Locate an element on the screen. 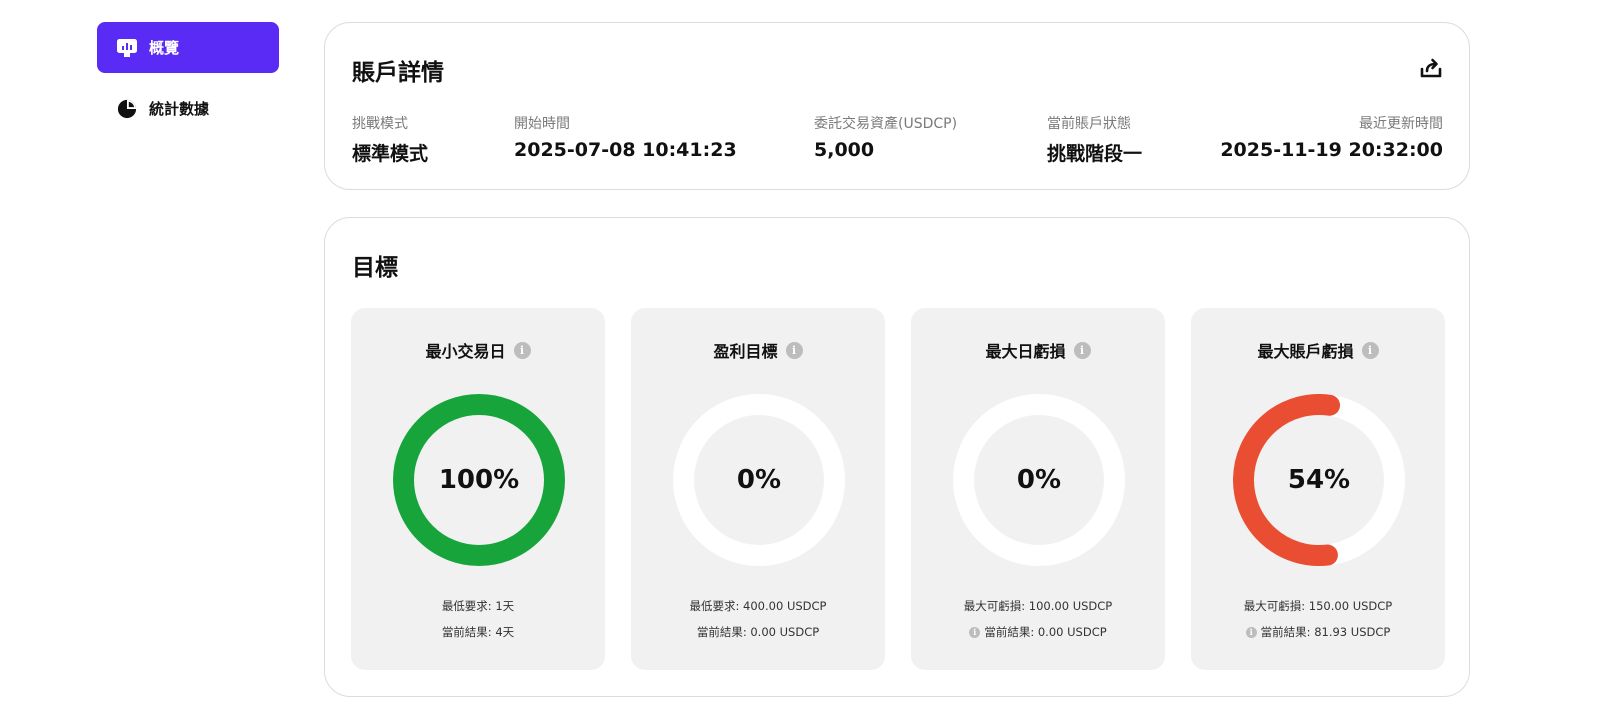  sidebar-item-label: 概覽 is located at coordinates (164, 48).